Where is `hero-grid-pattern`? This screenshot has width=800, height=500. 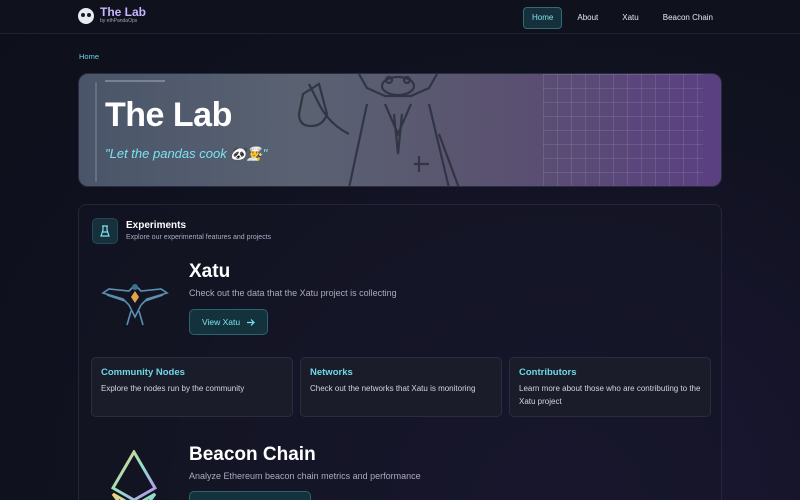 hero-grid-pattern is located at coordinates (623, 130).